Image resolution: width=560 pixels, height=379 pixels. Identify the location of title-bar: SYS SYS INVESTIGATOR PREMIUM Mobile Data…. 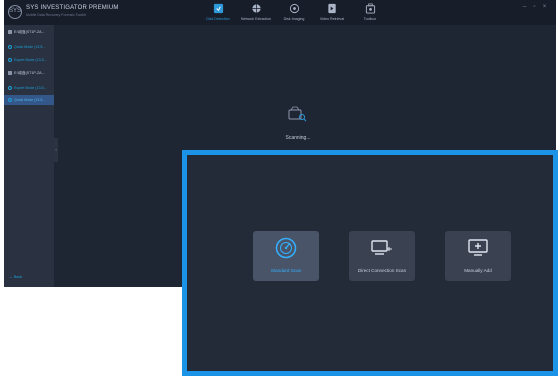
(280, 12).